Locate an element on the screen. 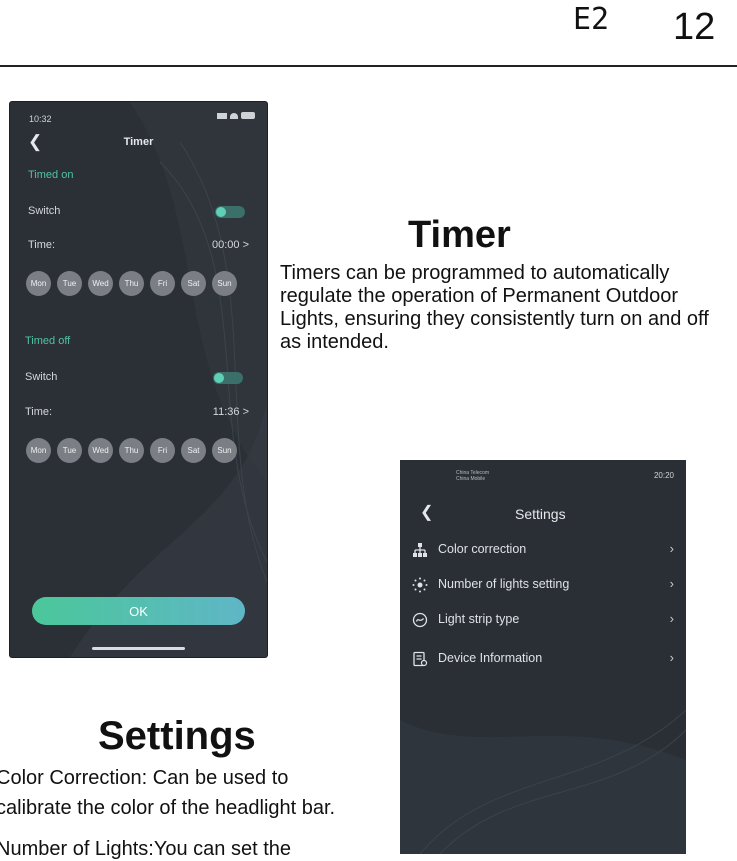 This screenshot has height=861, width=737. header-divider is located at coordinates (368, 66).